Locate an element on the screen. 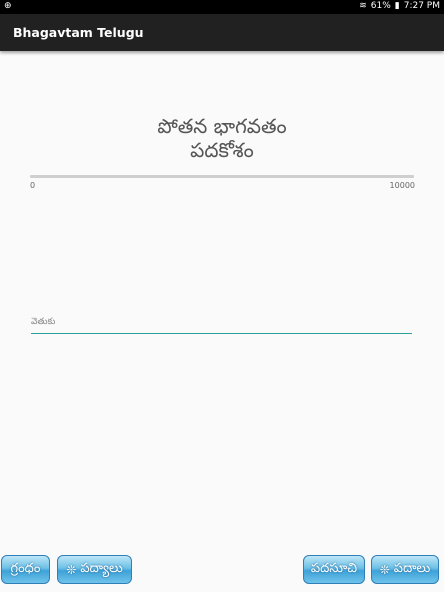 This screenshot has height=592, width=444. page-title-line2: పదకోశం is located at coordinates (222, 150).